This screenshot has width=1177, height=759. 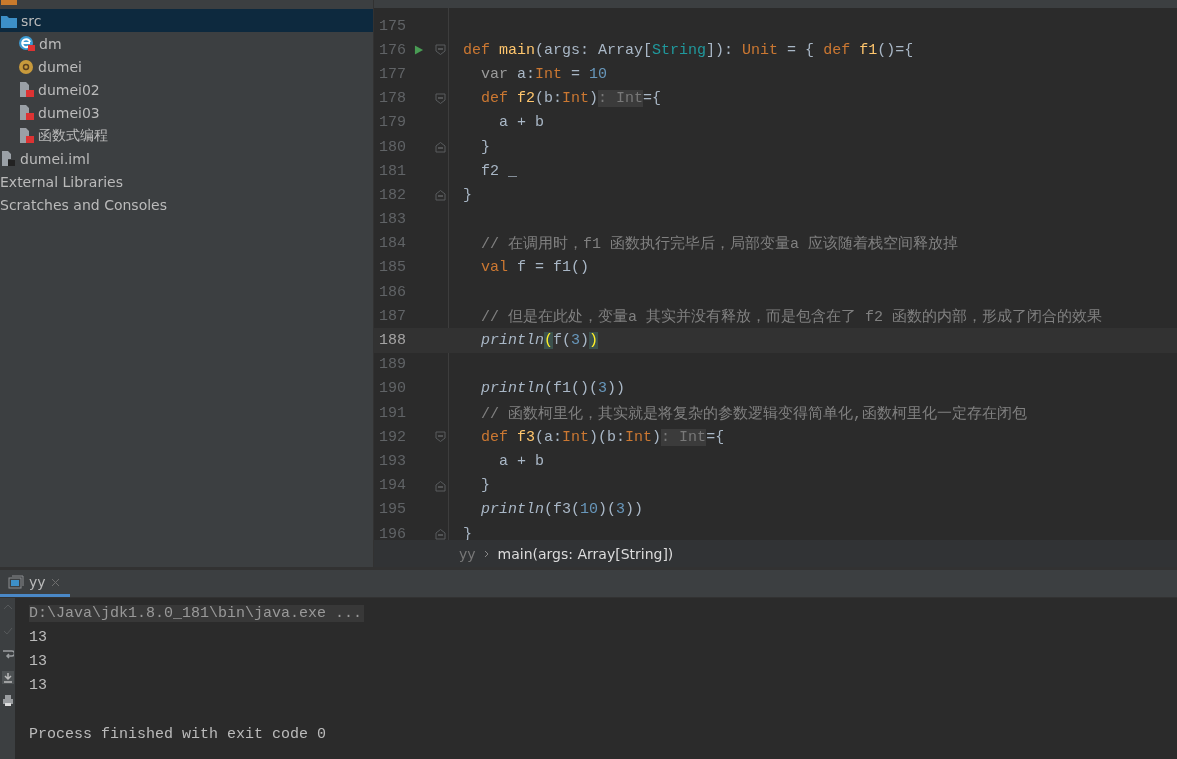 I want to click on line-number: 180, so click(x=392, y=147).